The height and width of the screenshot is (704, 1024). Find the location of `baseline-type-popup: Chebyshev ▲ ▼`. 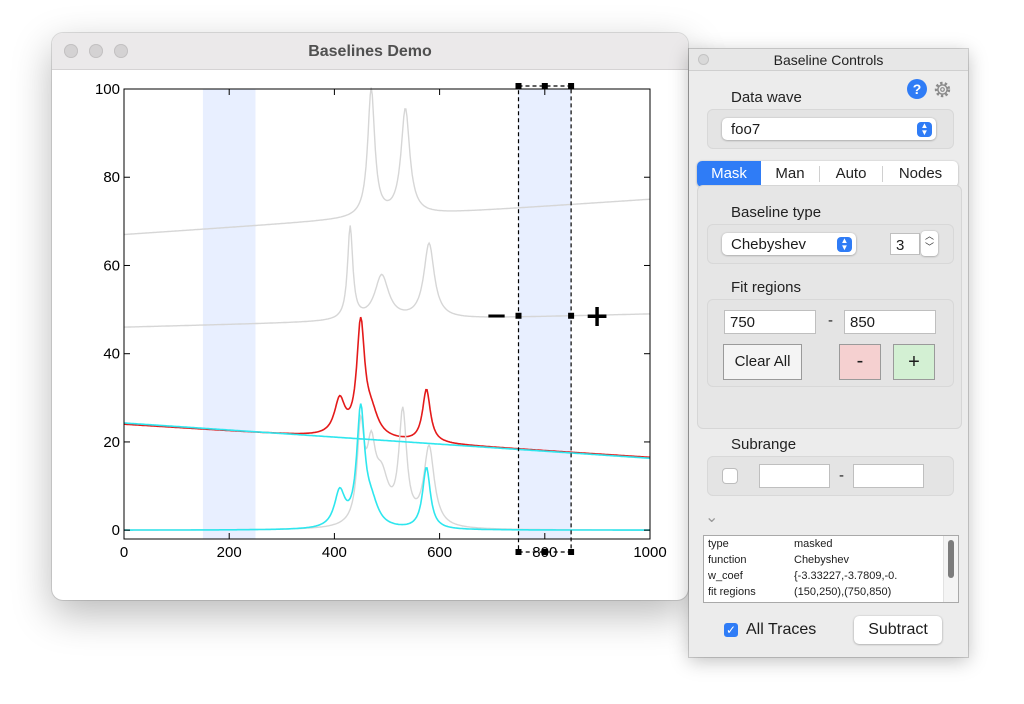

baseline-type-popup: Chebyshev ▲ ▼ is located at coordinates (789, 244).